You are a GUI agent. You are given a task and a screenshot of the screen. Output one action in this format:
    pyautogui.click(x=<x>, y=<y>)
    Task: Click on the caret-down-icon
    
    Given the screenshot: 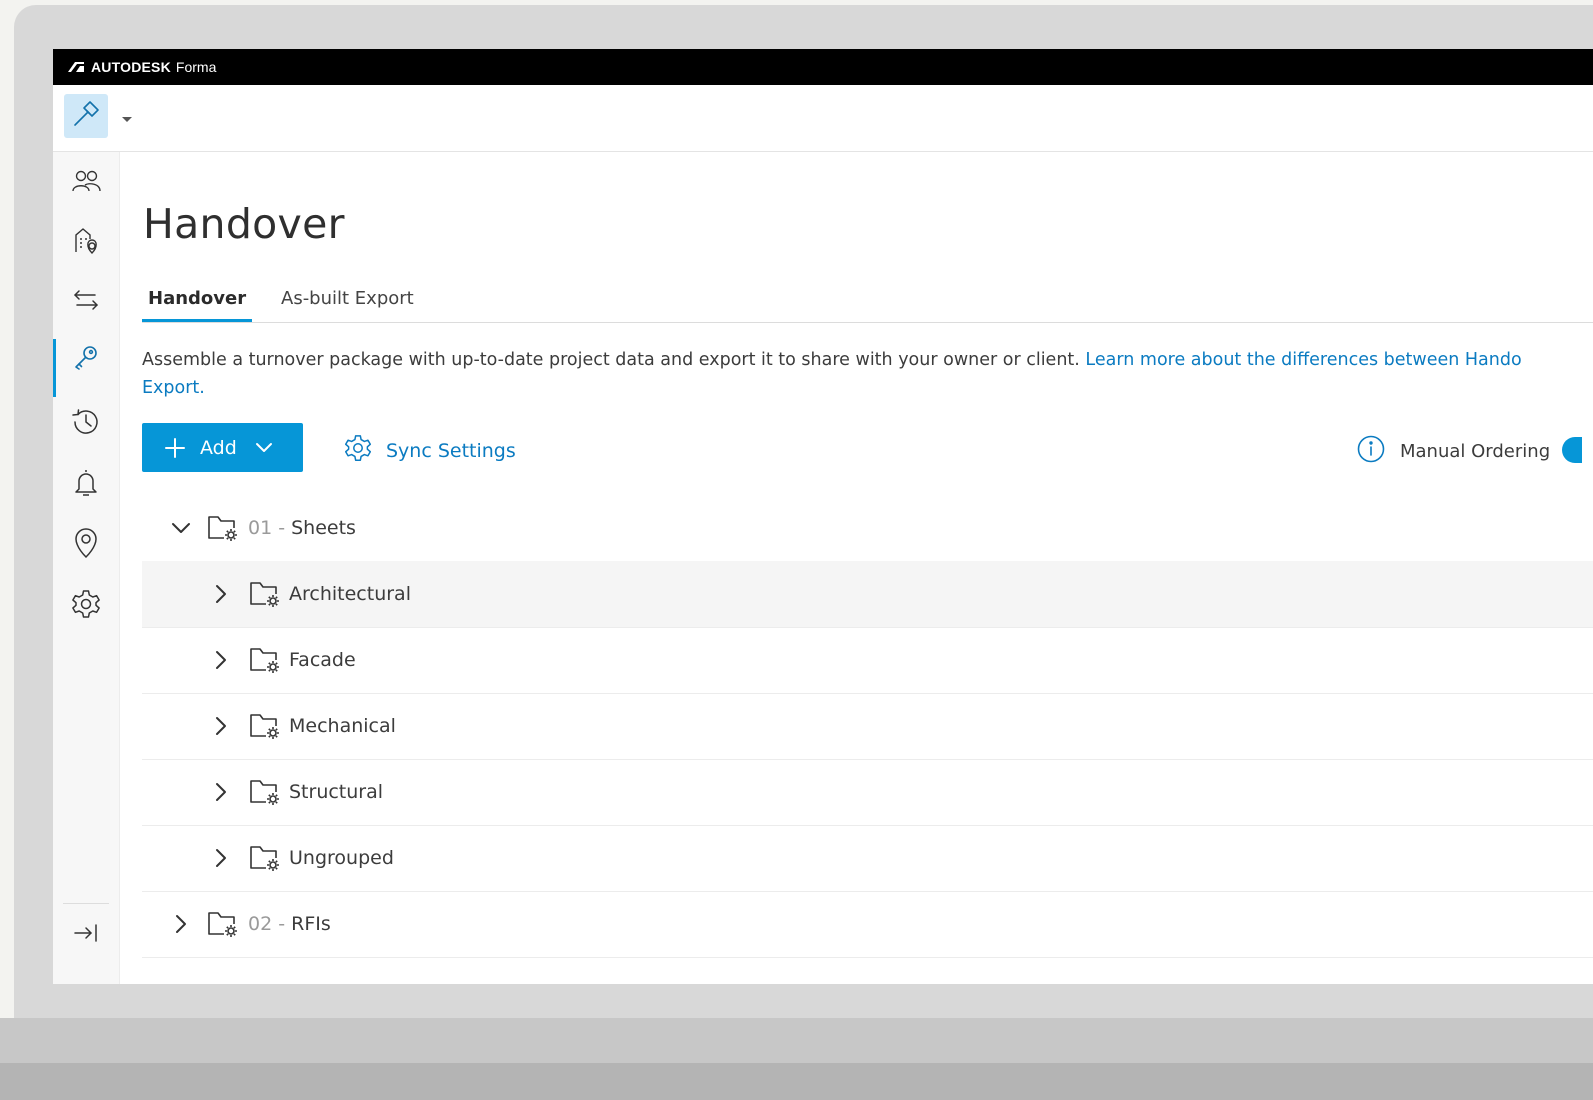 What is the action you would take?
    pyautogui.click(x=127, y=120)
    